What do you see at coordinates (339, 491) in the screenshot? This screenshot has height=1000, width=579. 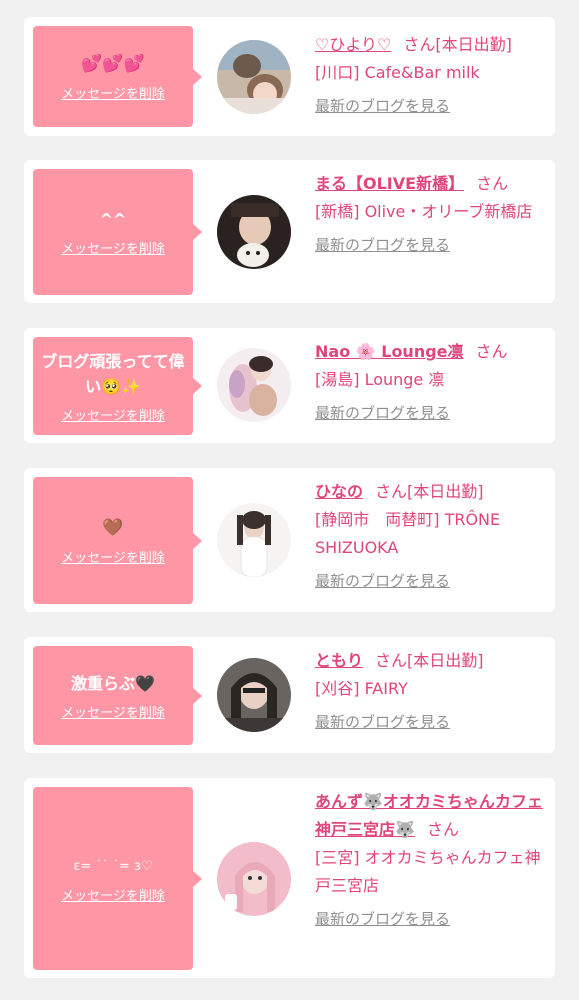 I see `sender-name: ひなの` at bounding box center [339, 491].